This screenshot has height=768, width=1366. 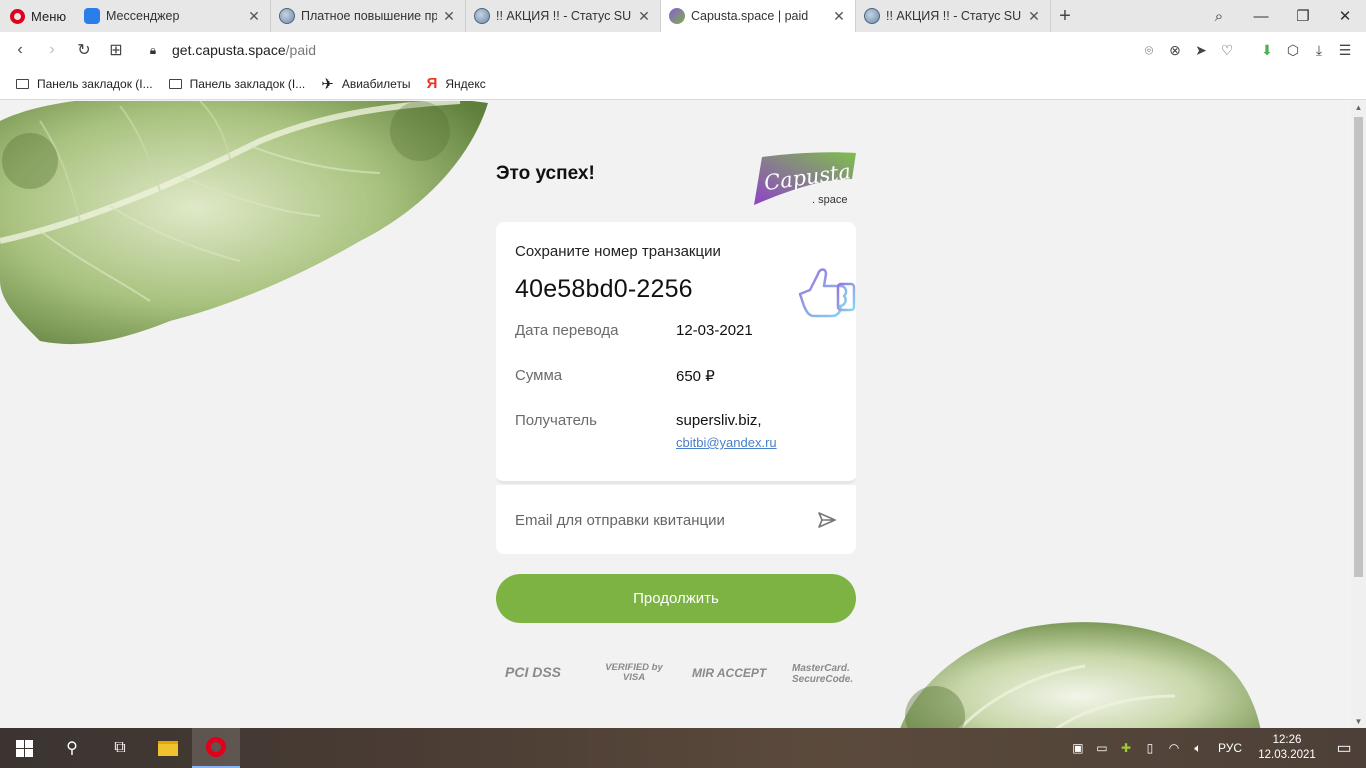 What do you see at coordinates (1198, 748) in the screenshot?
I see `volume-icon: 🔈︎` at bounding box center [1198, 748].